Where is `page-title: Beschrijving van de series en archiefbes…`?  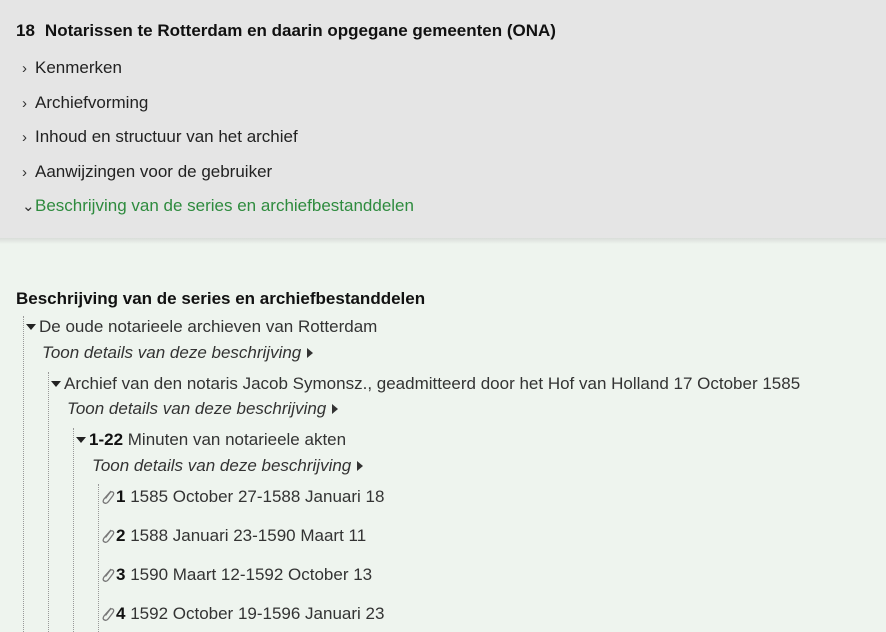
page-title: Beschrijving van de series en archiefbes… is located at coordinates (221, 298).